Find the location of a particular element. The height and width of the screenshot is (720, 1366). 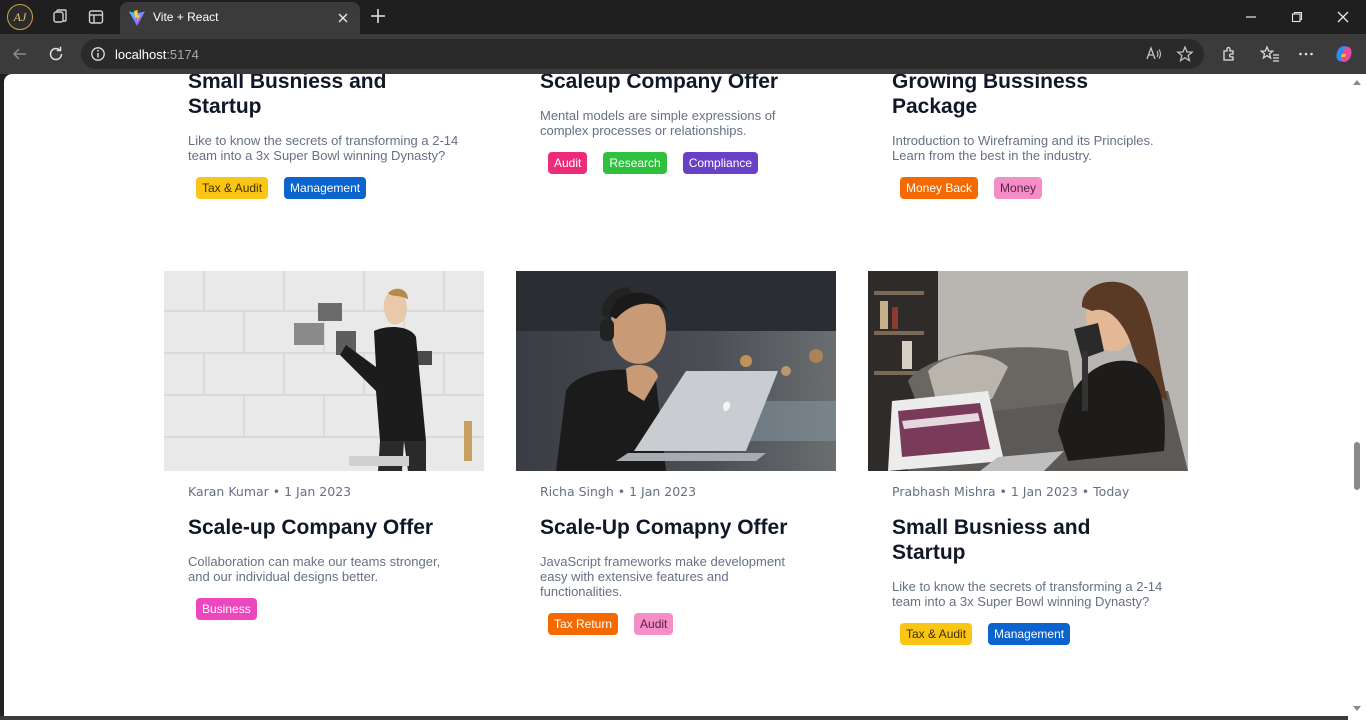

url-text: localhost:5174 is located at coordinates (157, 54).